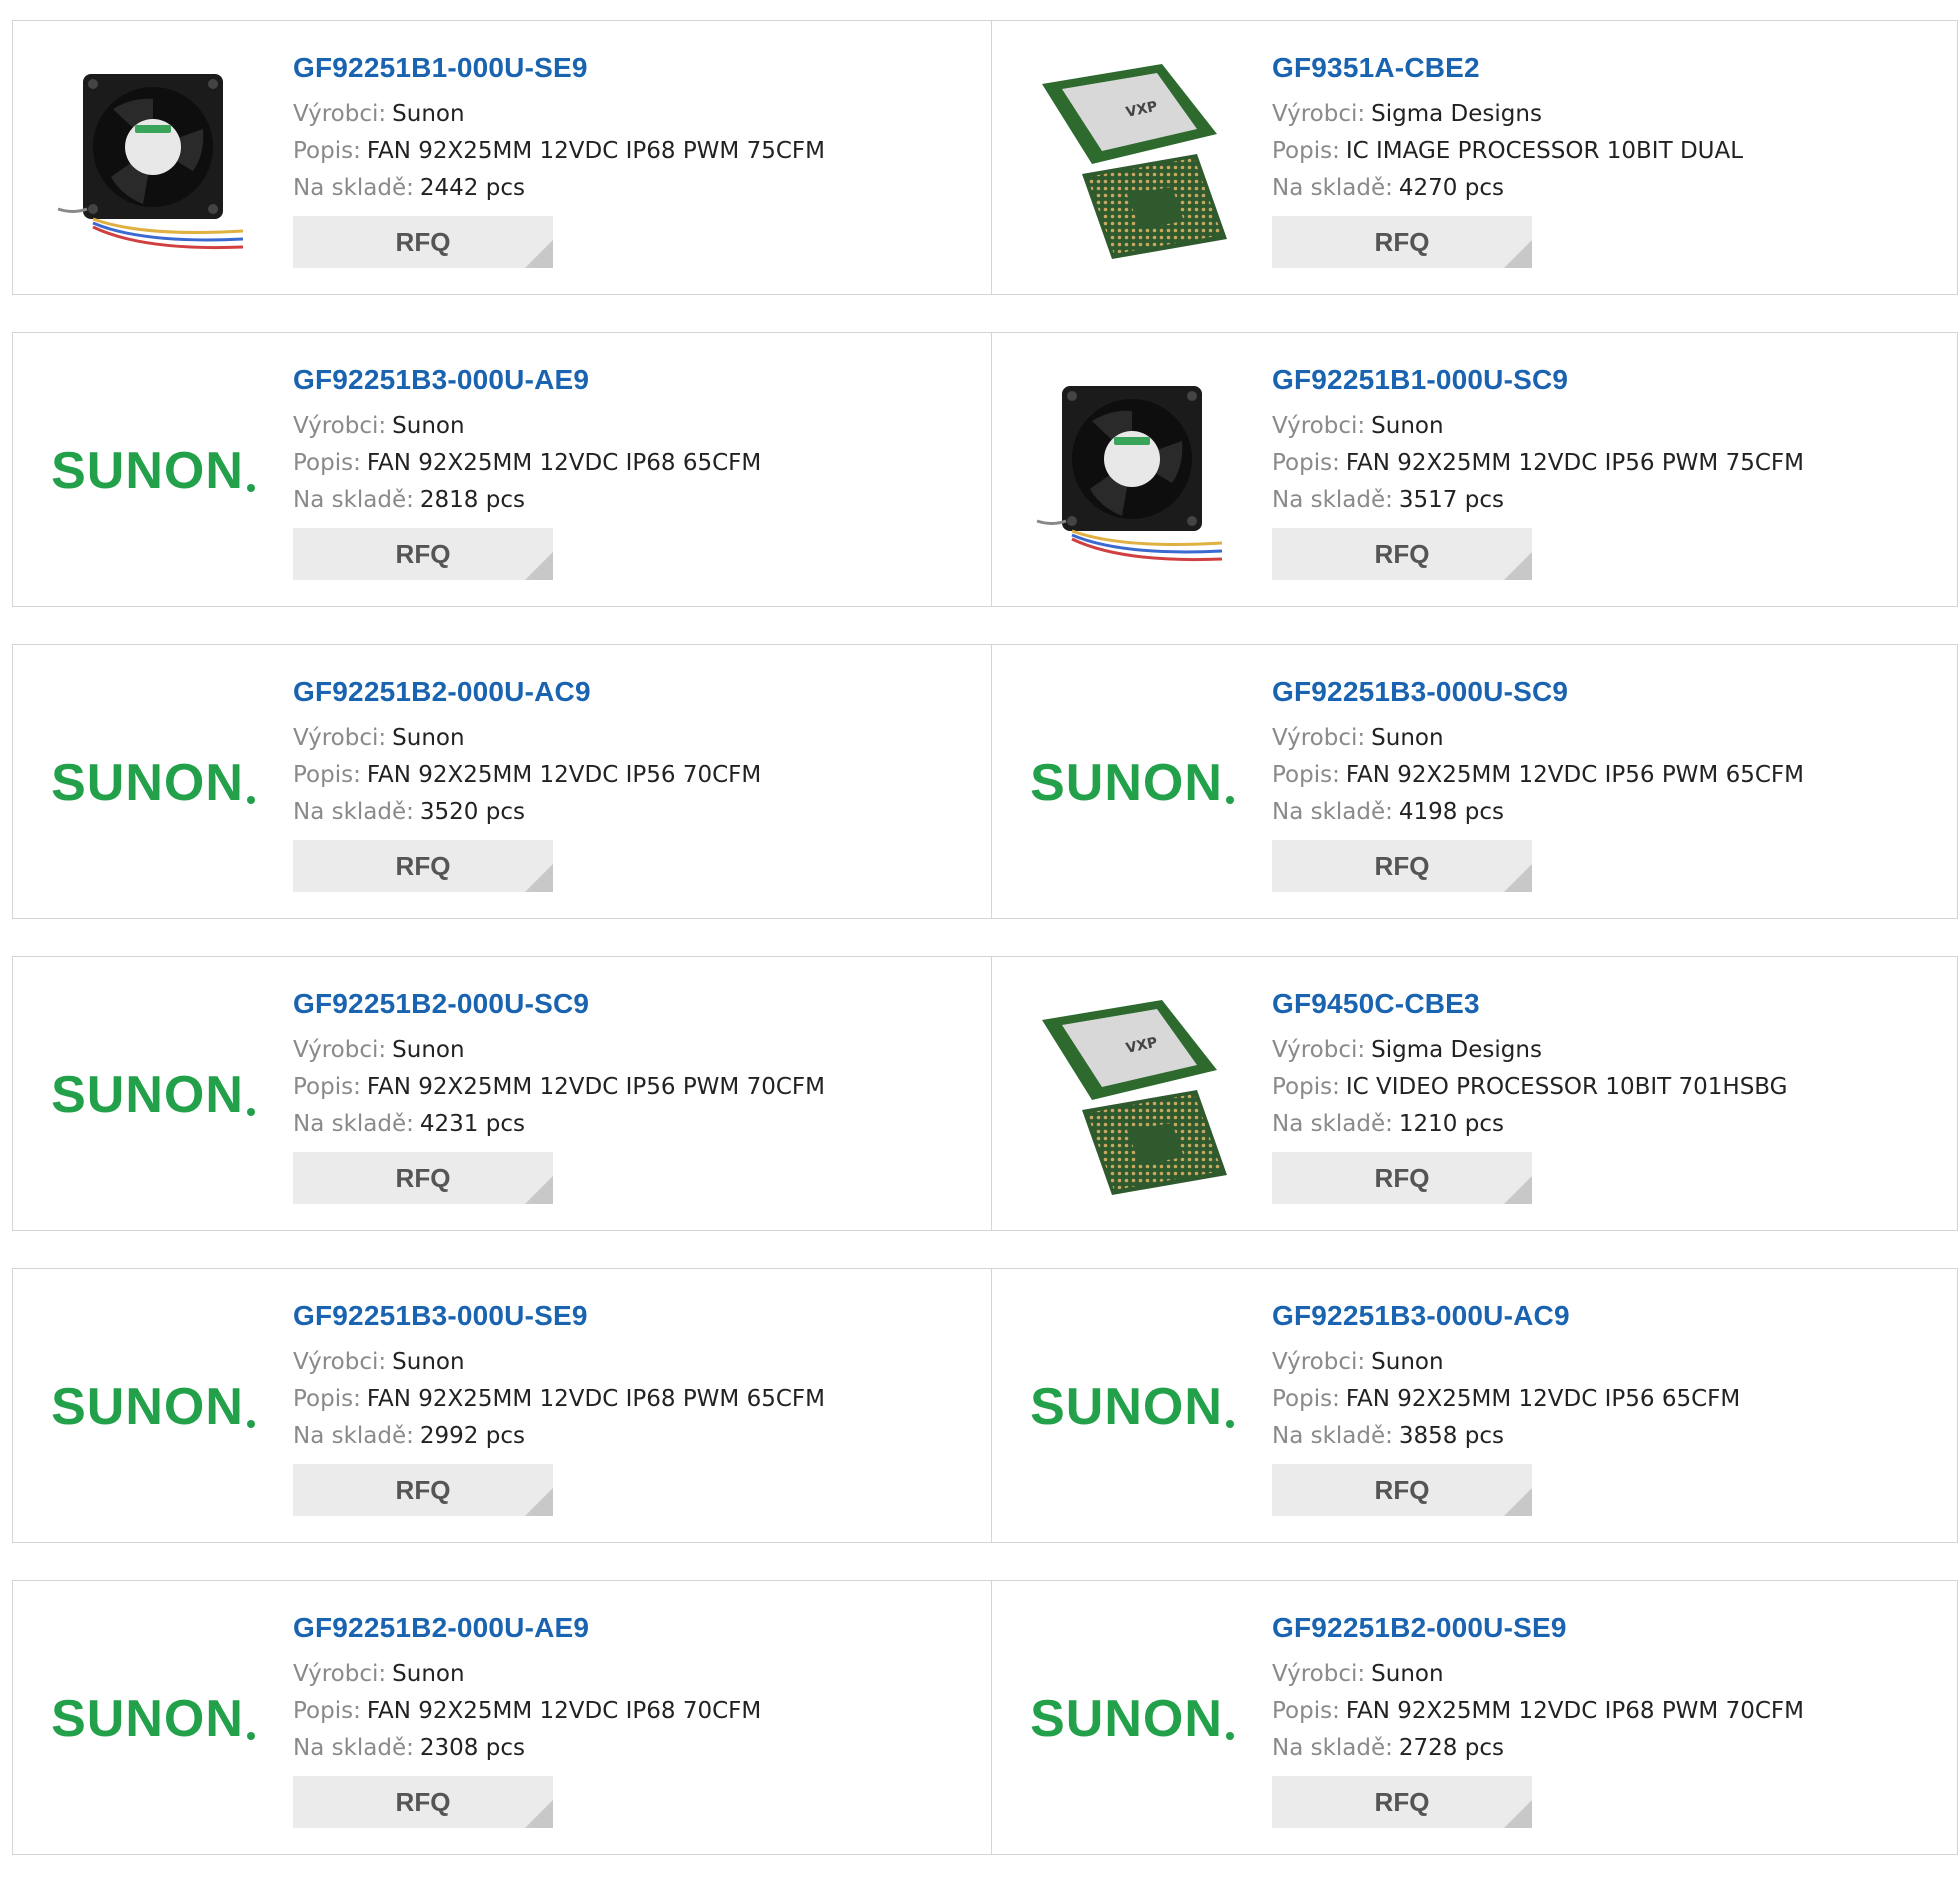 The width and height of the screenshot is (1958, 1892). What do you see at coordinates (1544, 151) in the screenshot?
I see `description-value: IC IMAGE PROCESSOR 10BIT DUAL` at bounding box center [1544, 151].